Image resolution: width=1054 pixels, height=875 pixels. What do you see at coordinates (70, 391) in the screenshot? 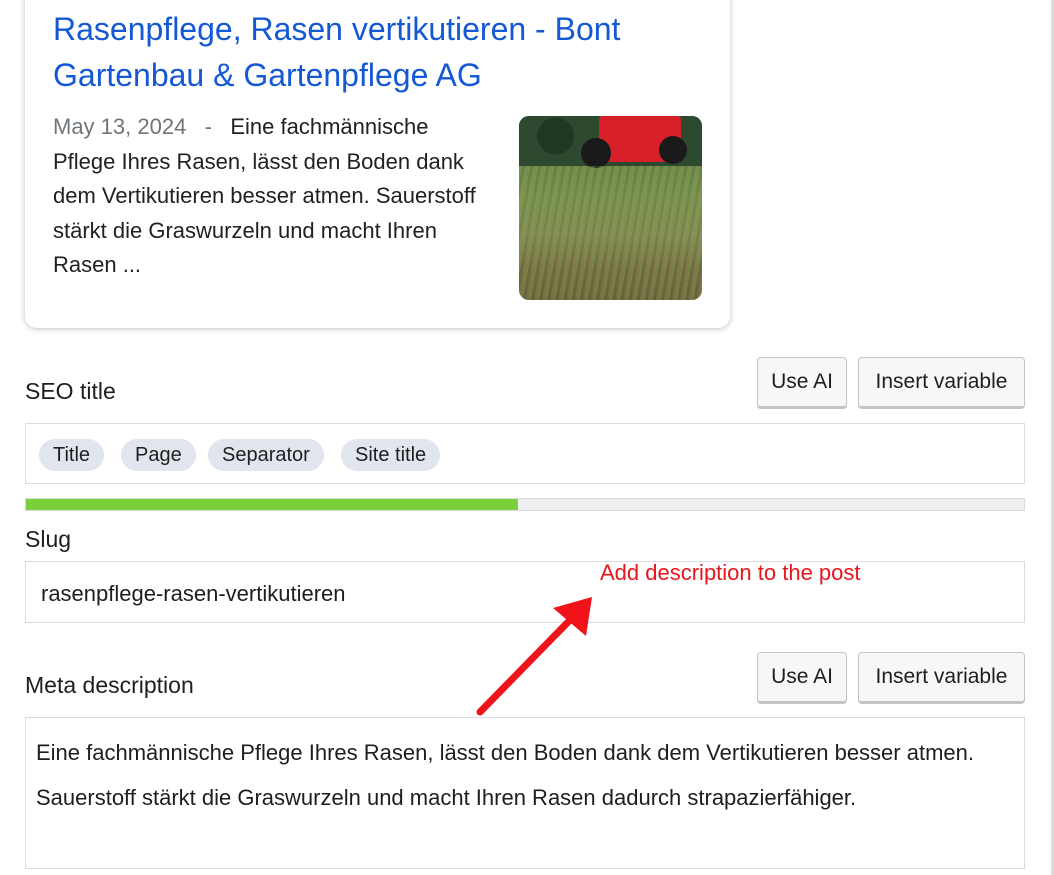
I see `seo-title-label: SEO title` at bounding box center [70, 391].